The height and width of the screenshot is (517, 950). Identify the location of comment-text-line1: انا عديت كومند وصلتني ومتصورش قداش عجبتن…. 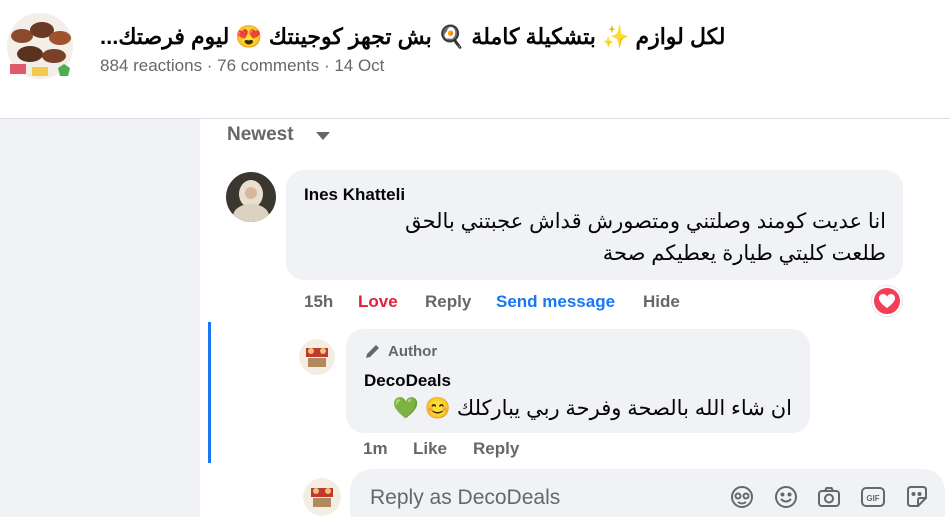
(645, 221).